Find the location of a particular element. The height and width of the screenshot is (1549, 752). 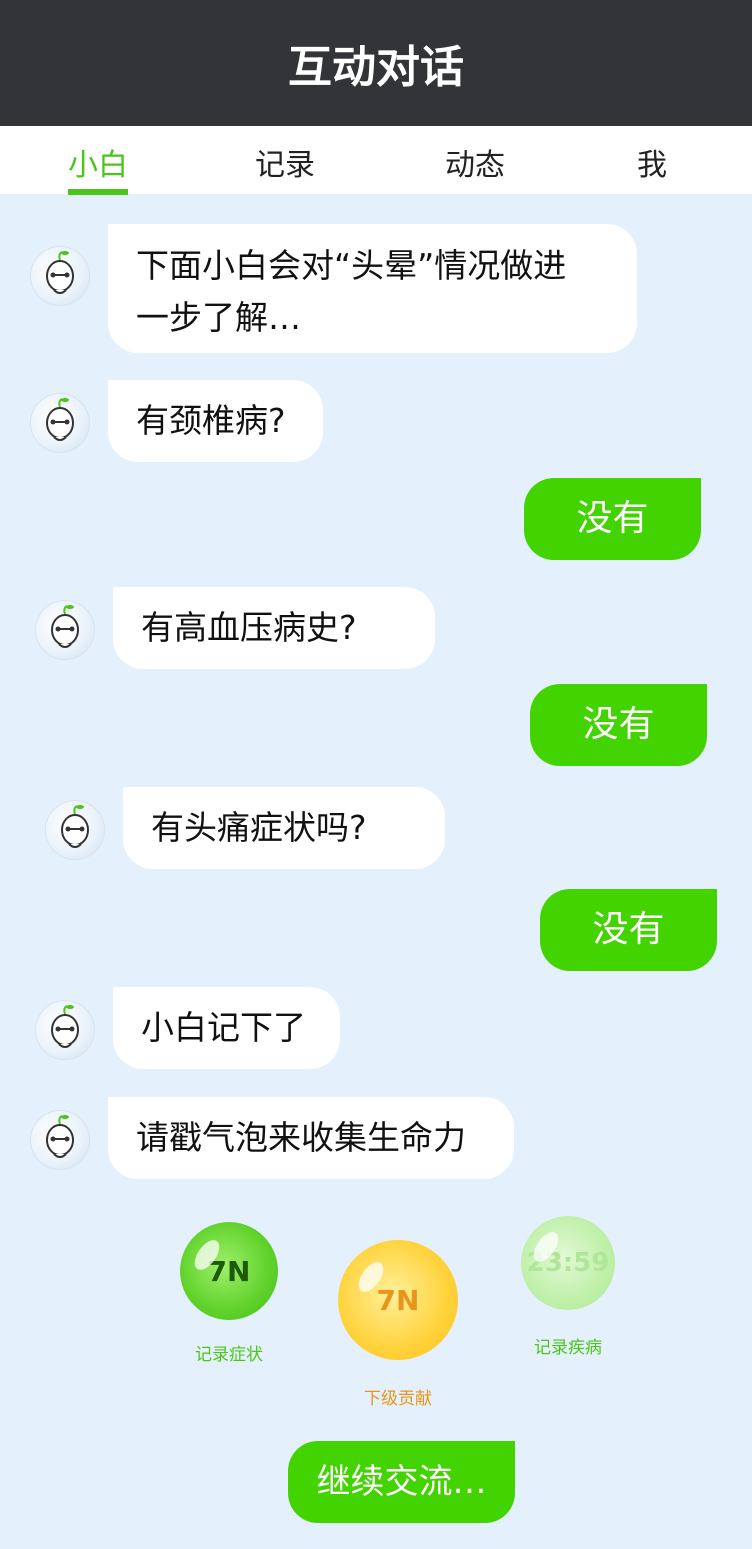

bot-message: 有高血压病史? is located at coordinates (274, 628).